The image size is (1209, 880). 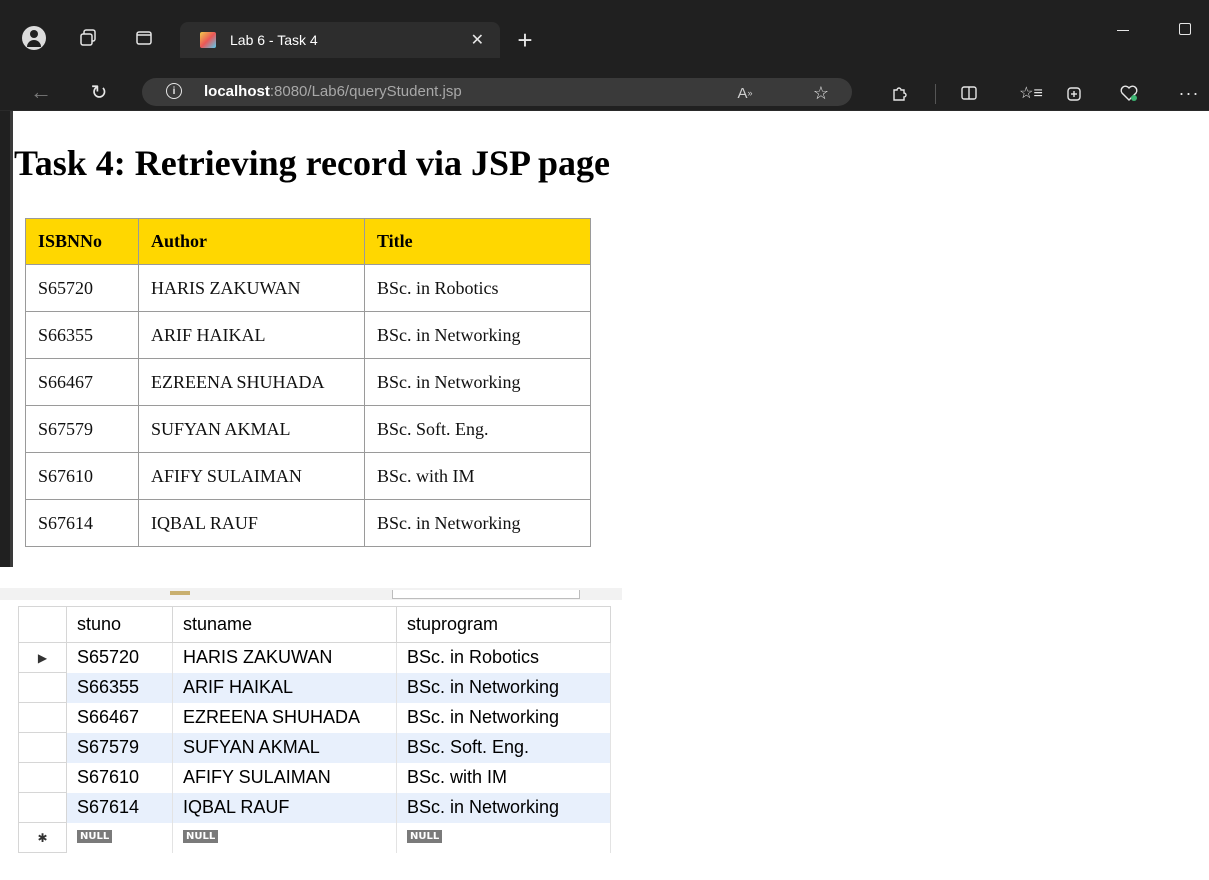 What do you see at coordinates (312, 163) in the screenshot?
I see `page-title: Task 4: Retrieving record via JSP page` at bounding box center [312, 163].